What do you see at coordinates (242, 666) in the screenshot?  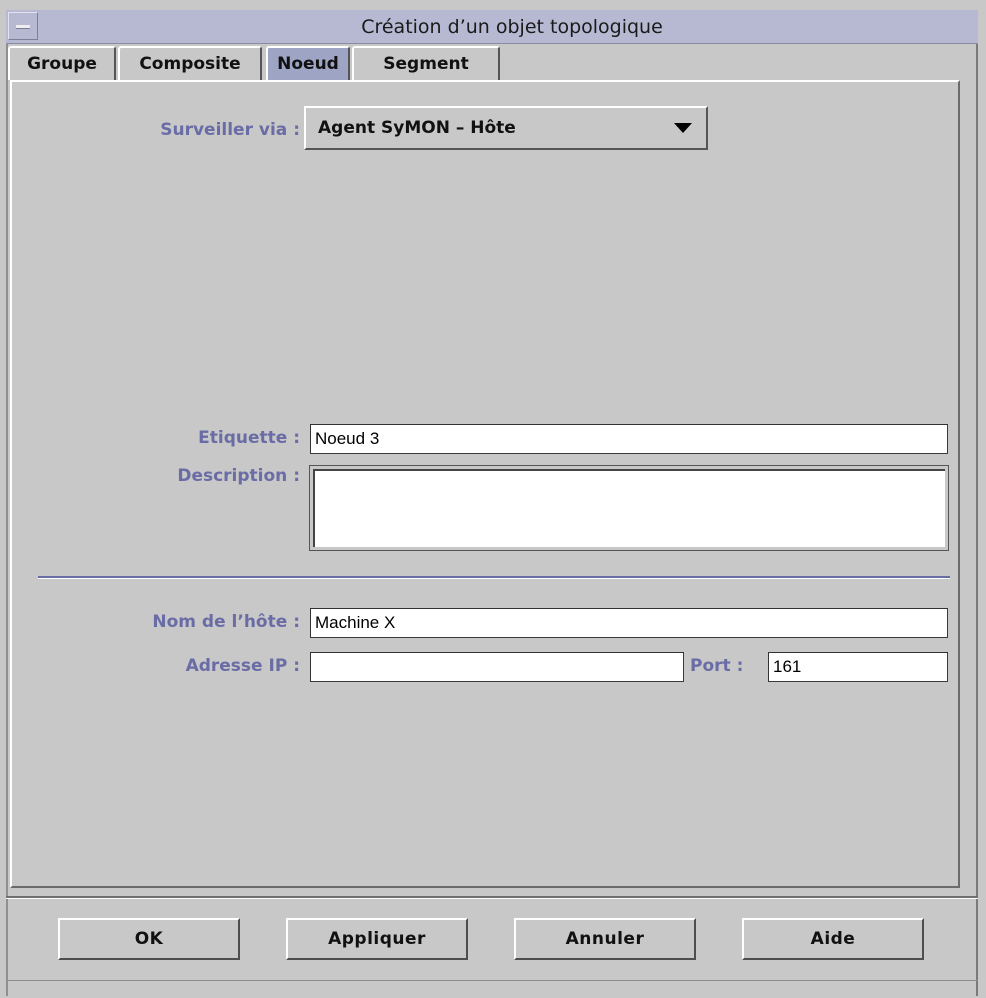 I see `ip-address-label: Adresse IP :` at bounding box center [242, 666].